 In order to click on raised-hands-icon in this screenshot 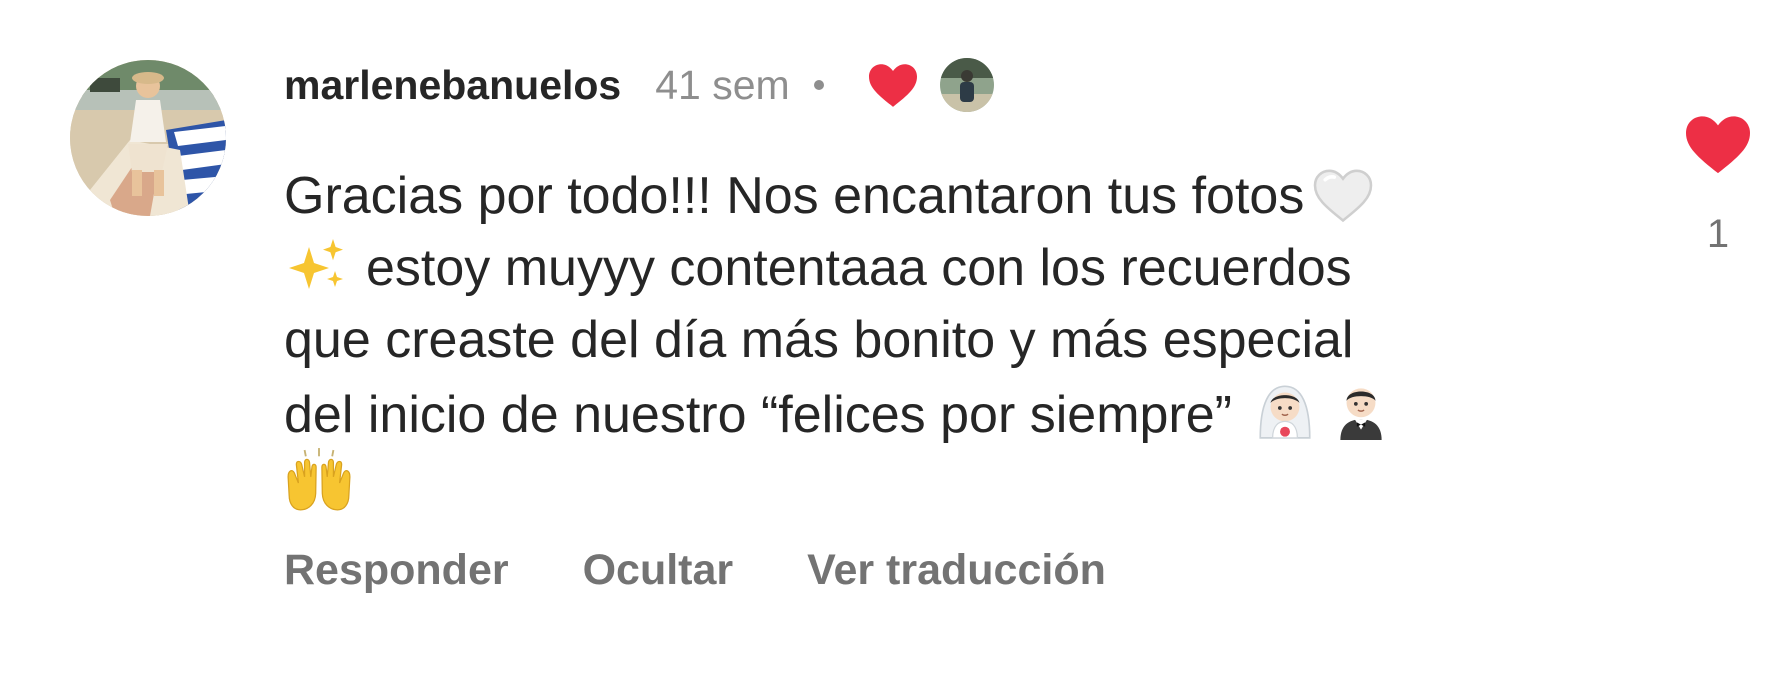, I will do `click(319, 481)`.